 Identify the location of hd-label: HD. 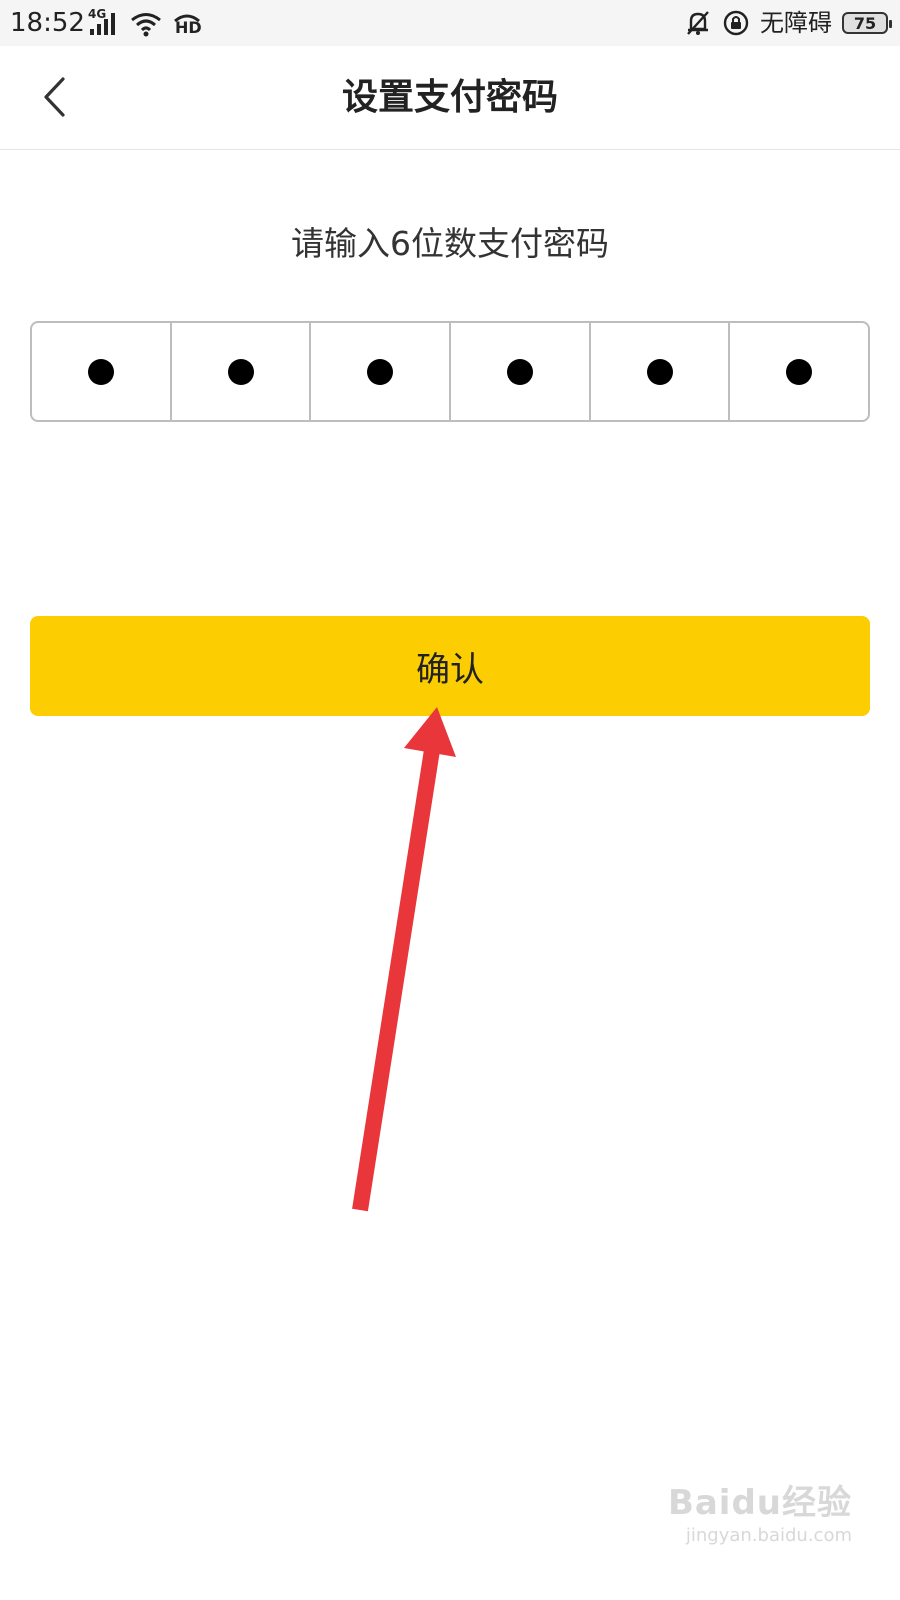
(188, 27).